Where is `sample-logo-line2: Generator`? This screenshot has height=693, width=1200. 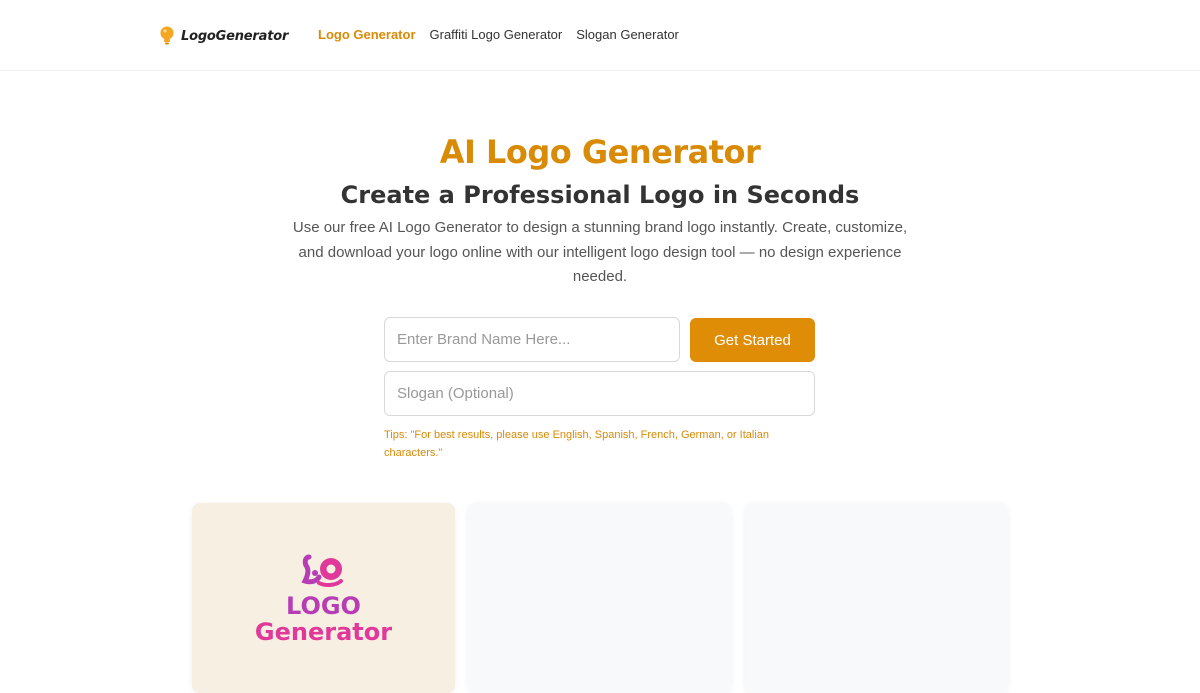 sample-logo-line2: Generator is located at coordinates (323, 632).